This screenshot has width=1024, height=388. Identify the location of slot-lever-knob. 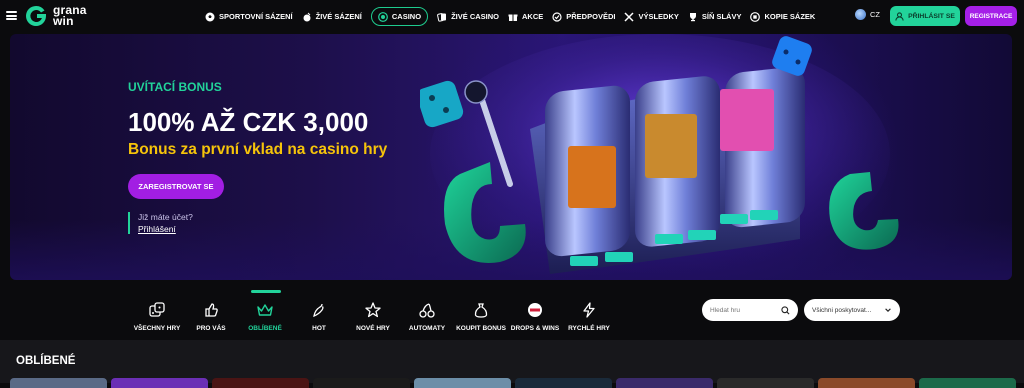
(476, 92).